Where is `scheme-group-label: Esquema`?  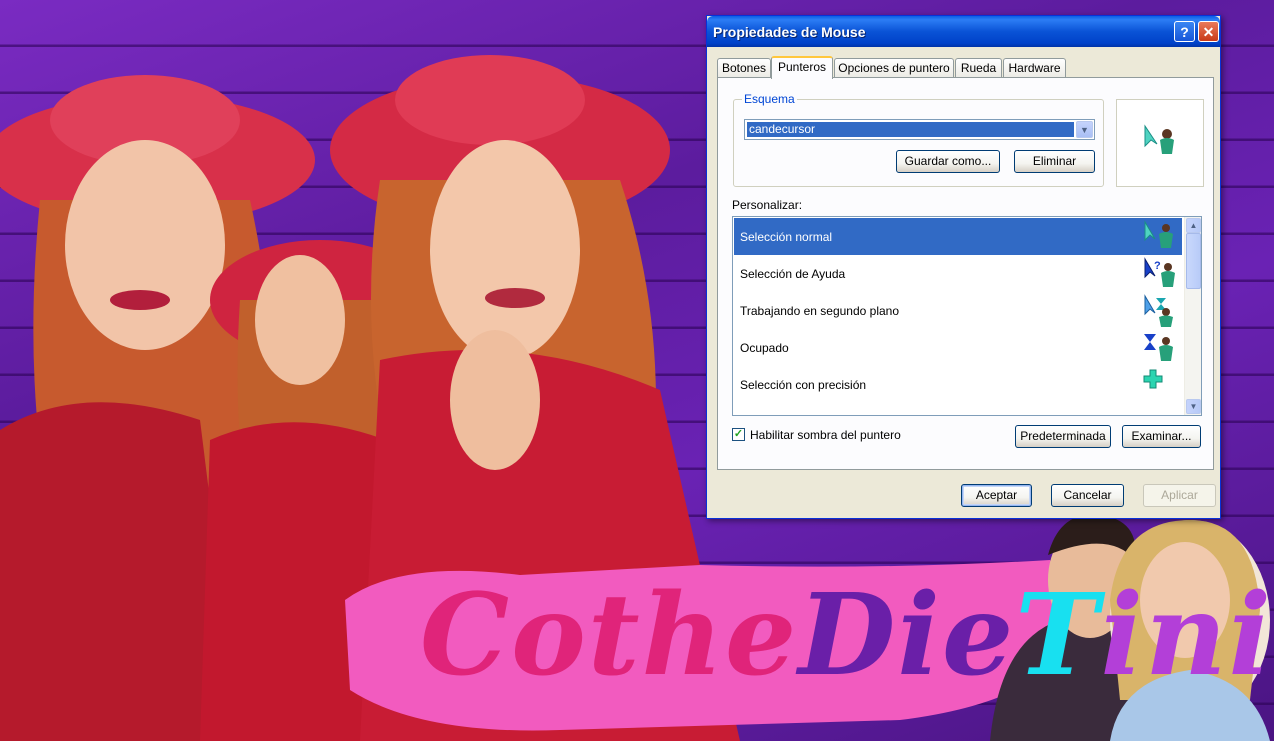 scheme-group-label: Esquema is located at coordinates (769, 99).